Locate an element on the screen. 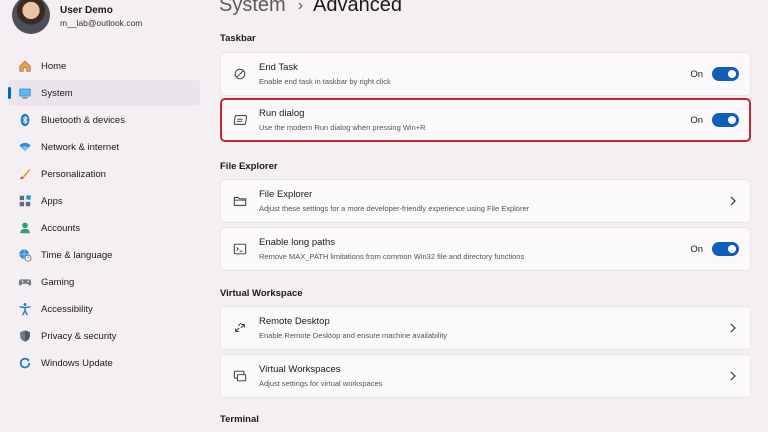  remote-desktop-icon is located at coordinates (240, 328).